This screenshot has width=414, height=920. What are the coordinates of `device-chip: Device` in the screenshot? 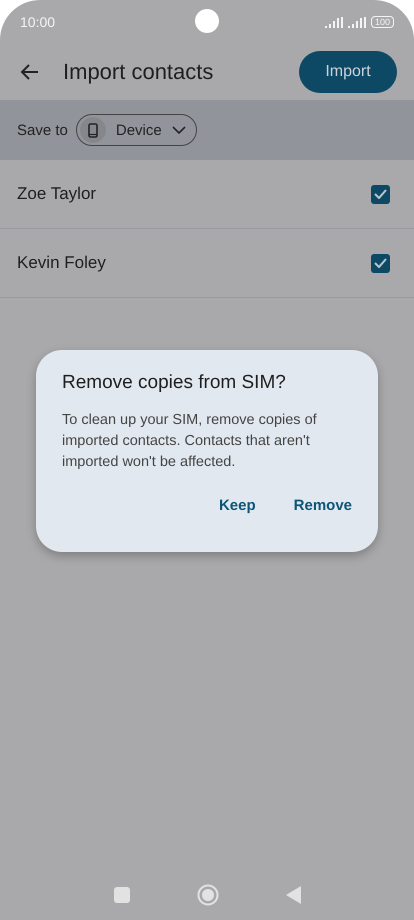 It's located at (136, 130).